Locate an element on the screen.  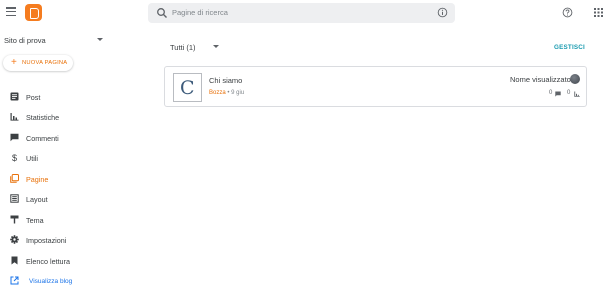
plus-icon: + is located at coordinates (14, 62).